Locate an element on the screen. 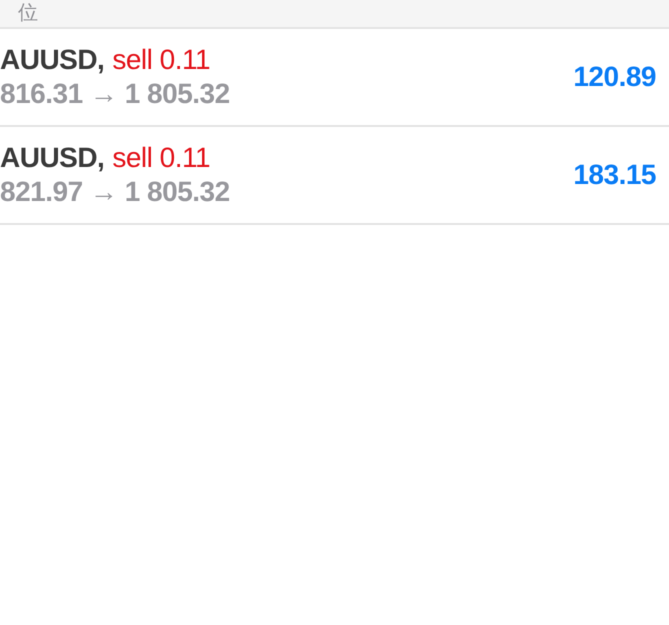 This screenshot has height=625, width=669. price-range: 816.31 → 1 805.32 is located at coordinates (115, 94).